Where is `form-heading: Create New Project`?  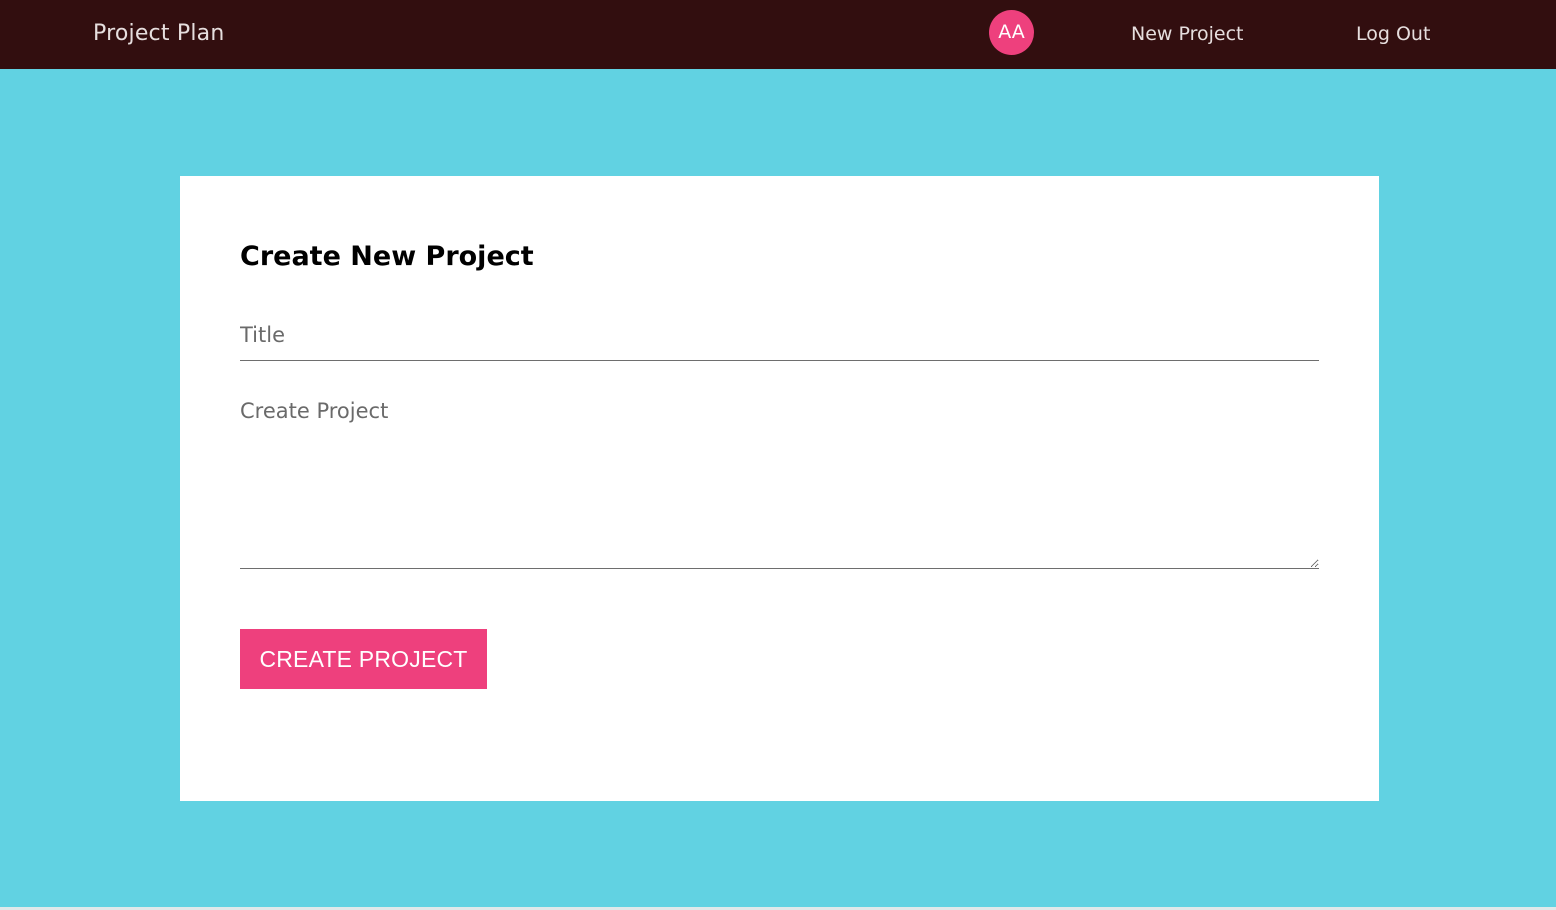
form-heading: Create New Project is located at coordinates (387, 256).